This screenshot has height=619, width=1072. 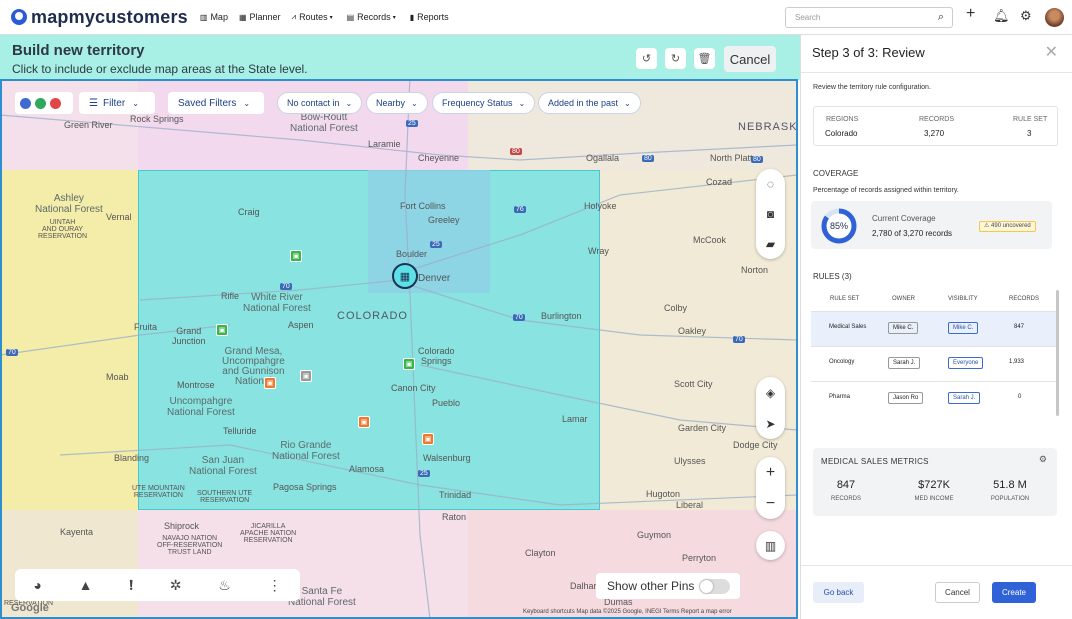 What do you see at coordinates (117, 103) in the screenshot?
I see `filter-button: ☰ Filter ⌄` at bounding box center [117, 103].